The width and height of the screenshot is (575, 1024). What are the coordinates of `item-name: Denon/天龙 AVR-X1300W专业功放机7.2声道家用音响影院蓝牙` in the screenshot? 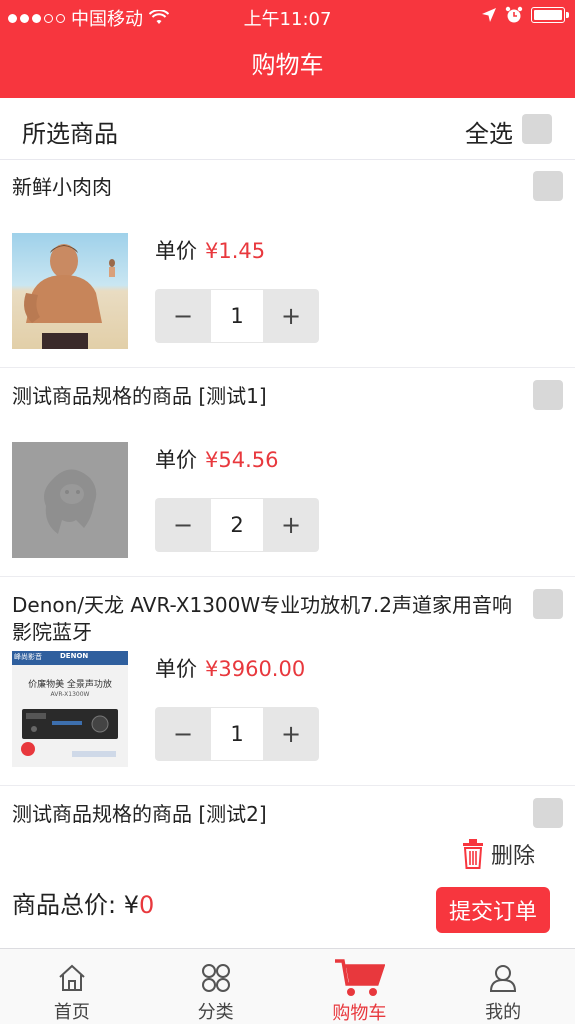 It's located at (262, 618).